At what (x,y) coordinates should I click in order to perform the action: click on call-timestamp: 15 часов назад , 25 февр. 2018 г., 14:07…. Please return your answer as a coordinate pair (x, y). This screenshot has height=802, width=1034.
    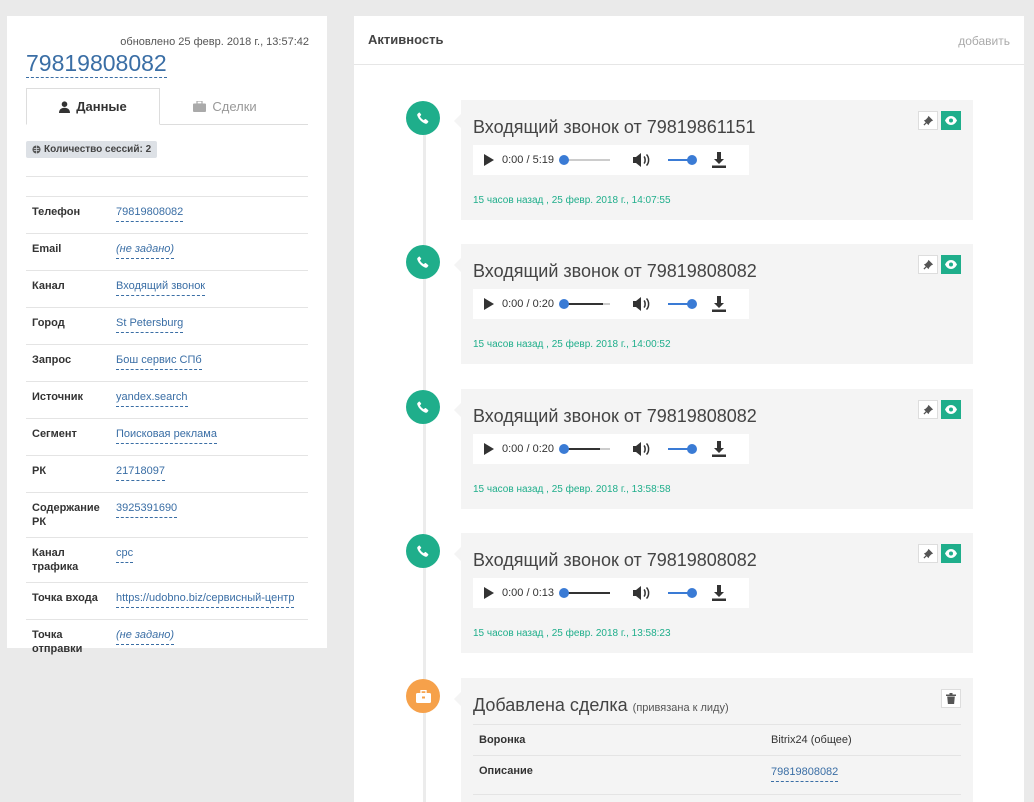
    Looking at the image, I should click on (572, 200).